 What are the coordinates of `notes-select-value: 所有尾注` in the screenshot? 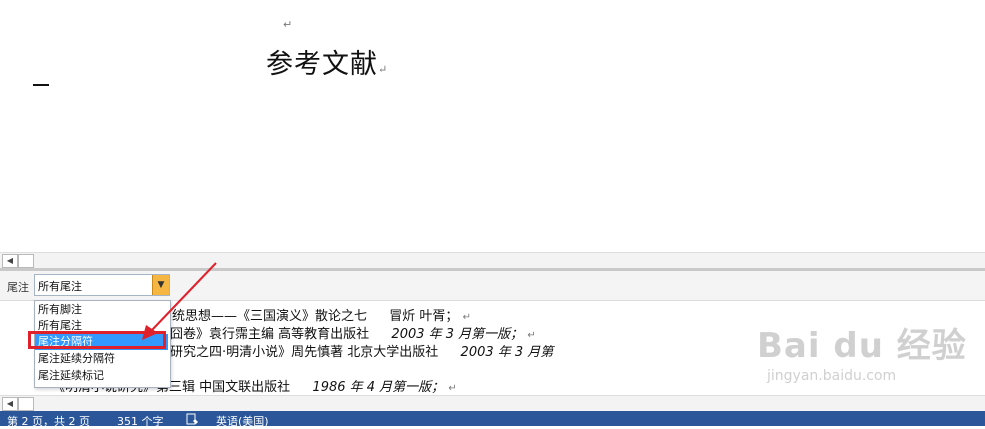 It's located at (60, 286).